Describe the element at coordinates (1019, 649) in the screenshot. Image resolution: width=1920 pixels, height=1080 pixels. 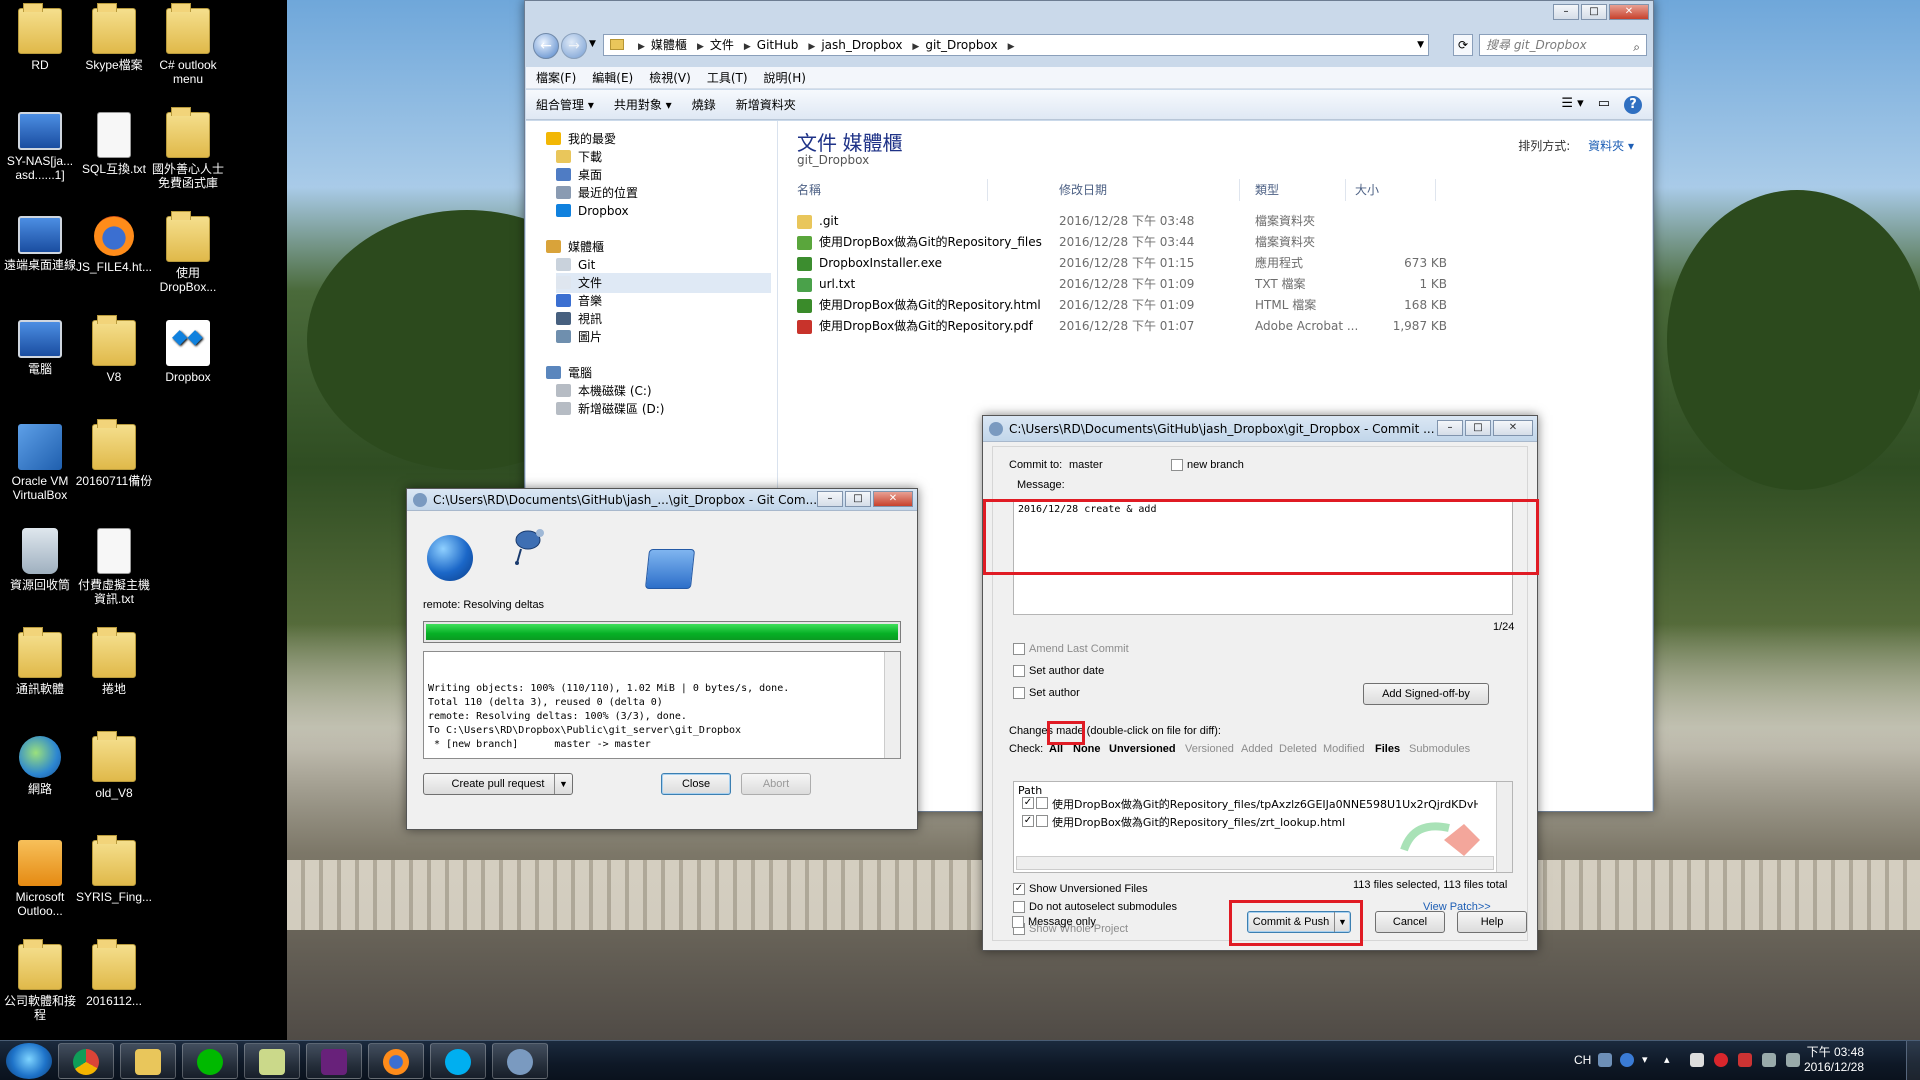
I see `amend-checkbox` at that location.